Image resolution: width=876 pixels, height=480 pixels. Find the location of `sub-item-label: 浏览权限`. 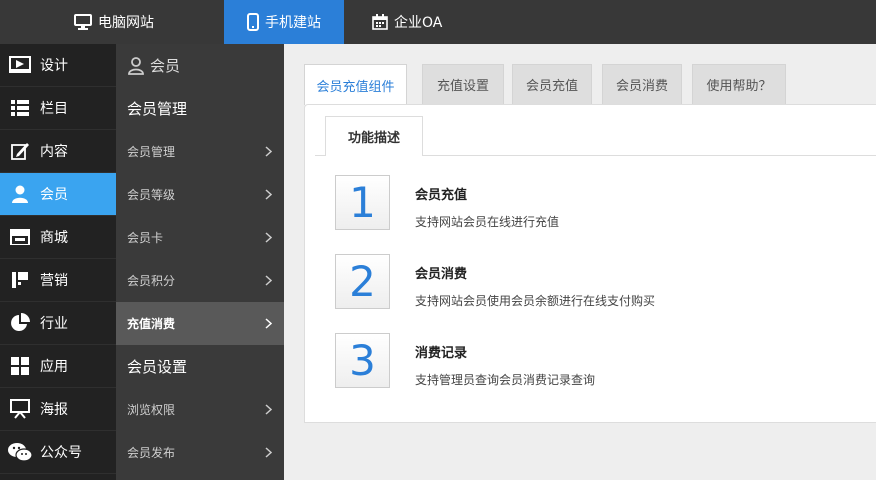

sub-item-label: 浏览权限 is located at coordinates (151, 410).